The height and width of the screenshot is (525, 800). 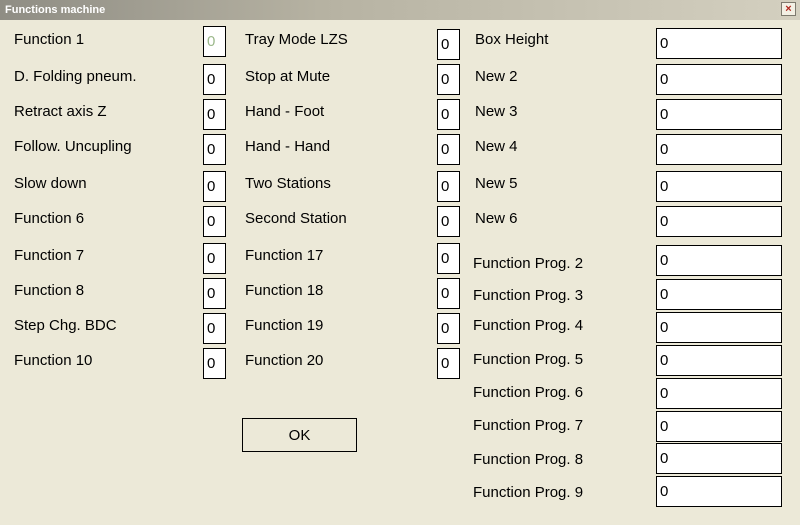 What do you see at coordinates (448, 44) in the screenshot?
I see `field-tray-mode-lzs` at bounding box center [448, 44].